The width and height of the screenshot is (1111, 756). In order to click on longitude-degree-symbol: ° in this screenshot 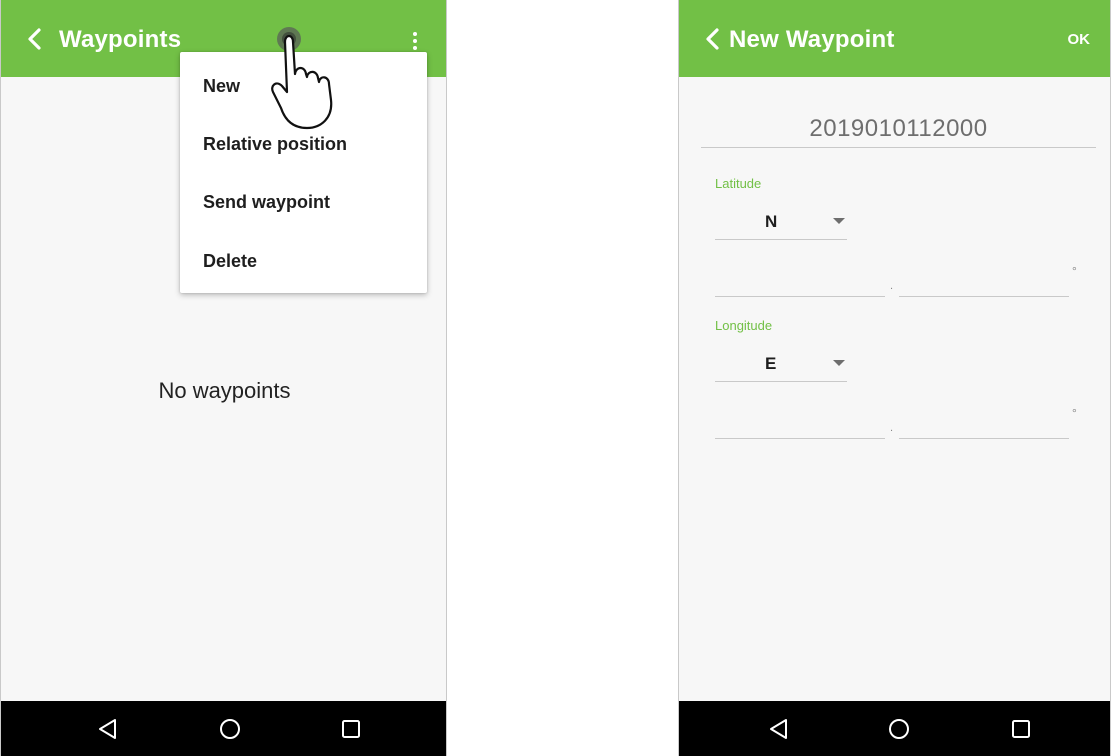, I will do `click(1074, 413)`.